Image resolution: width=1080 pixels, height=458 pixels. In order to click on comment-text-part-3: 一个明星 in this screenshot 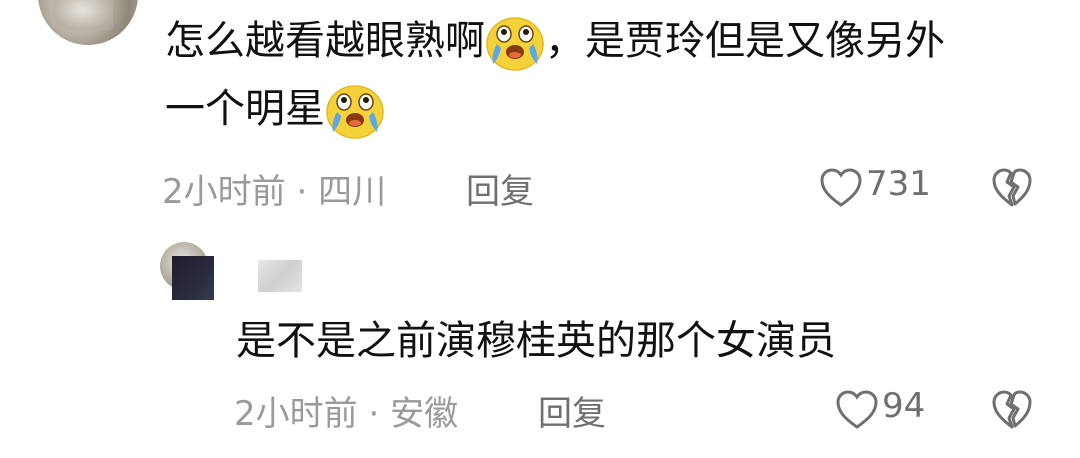, I will do `click(245, 109)`.